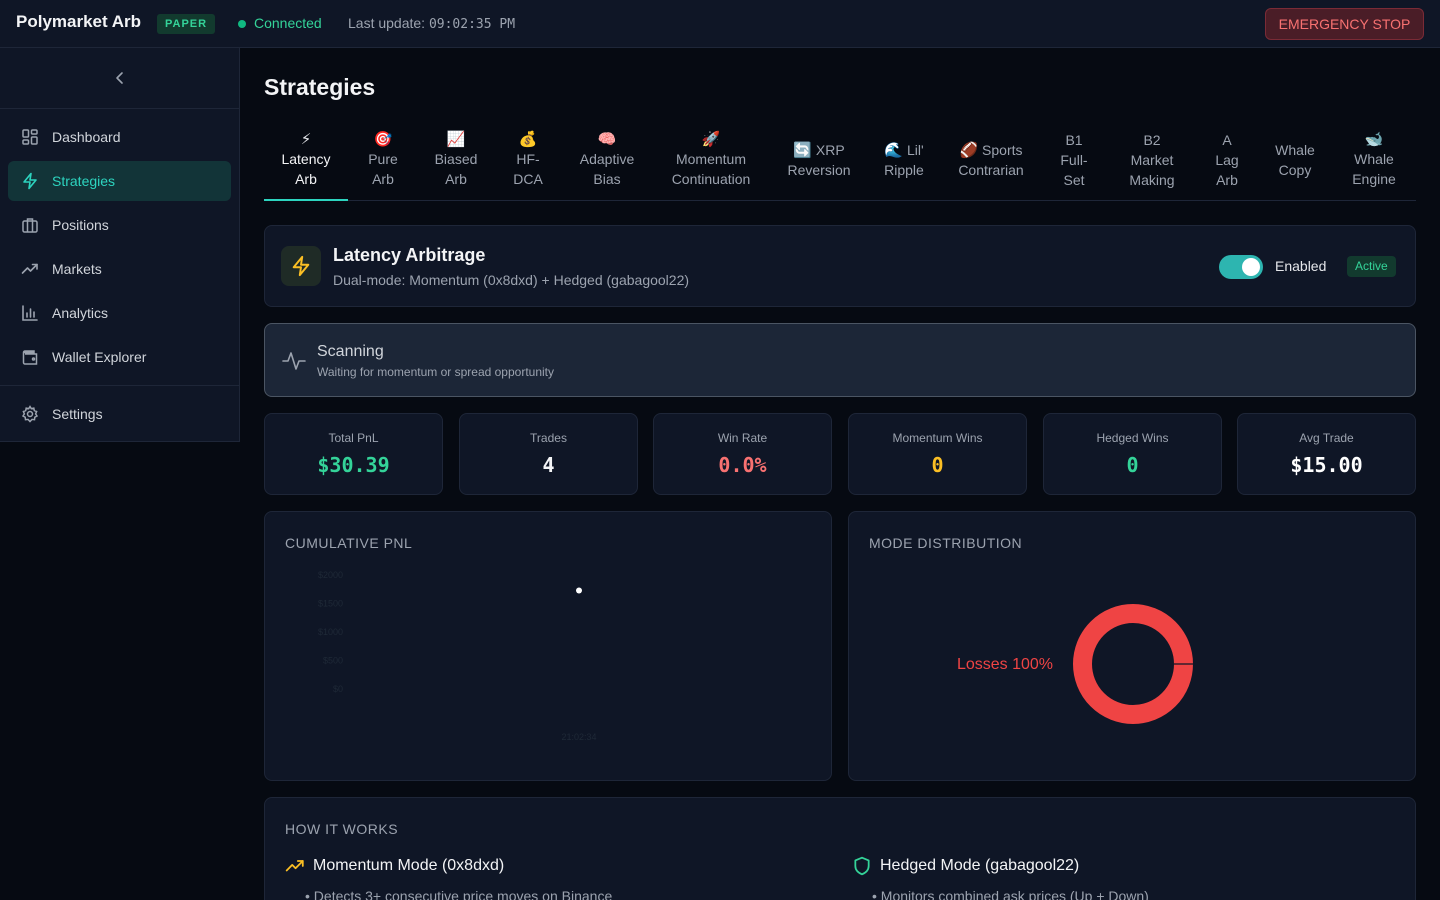  I want to click on sidebar-item-positions: Positions, so click(119, 225).